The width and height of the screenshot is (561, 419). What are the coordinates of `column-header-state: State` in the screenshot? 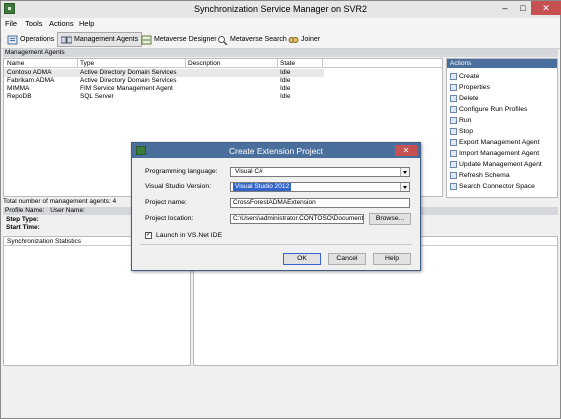 It's located at (287, 63).